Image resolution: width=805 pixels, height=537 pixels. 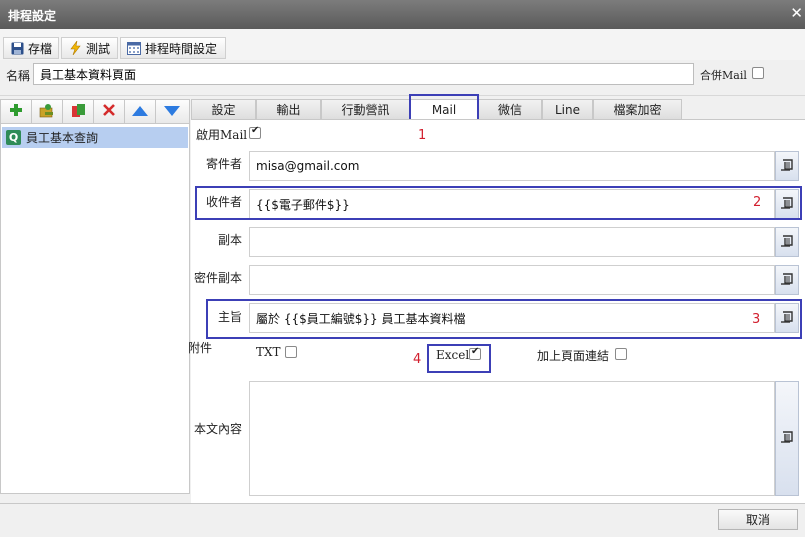 What do you see at coordinates (758, 73) in the screenshot?
I see `merge-mail-checkbox` at bounding box center [758, 73].